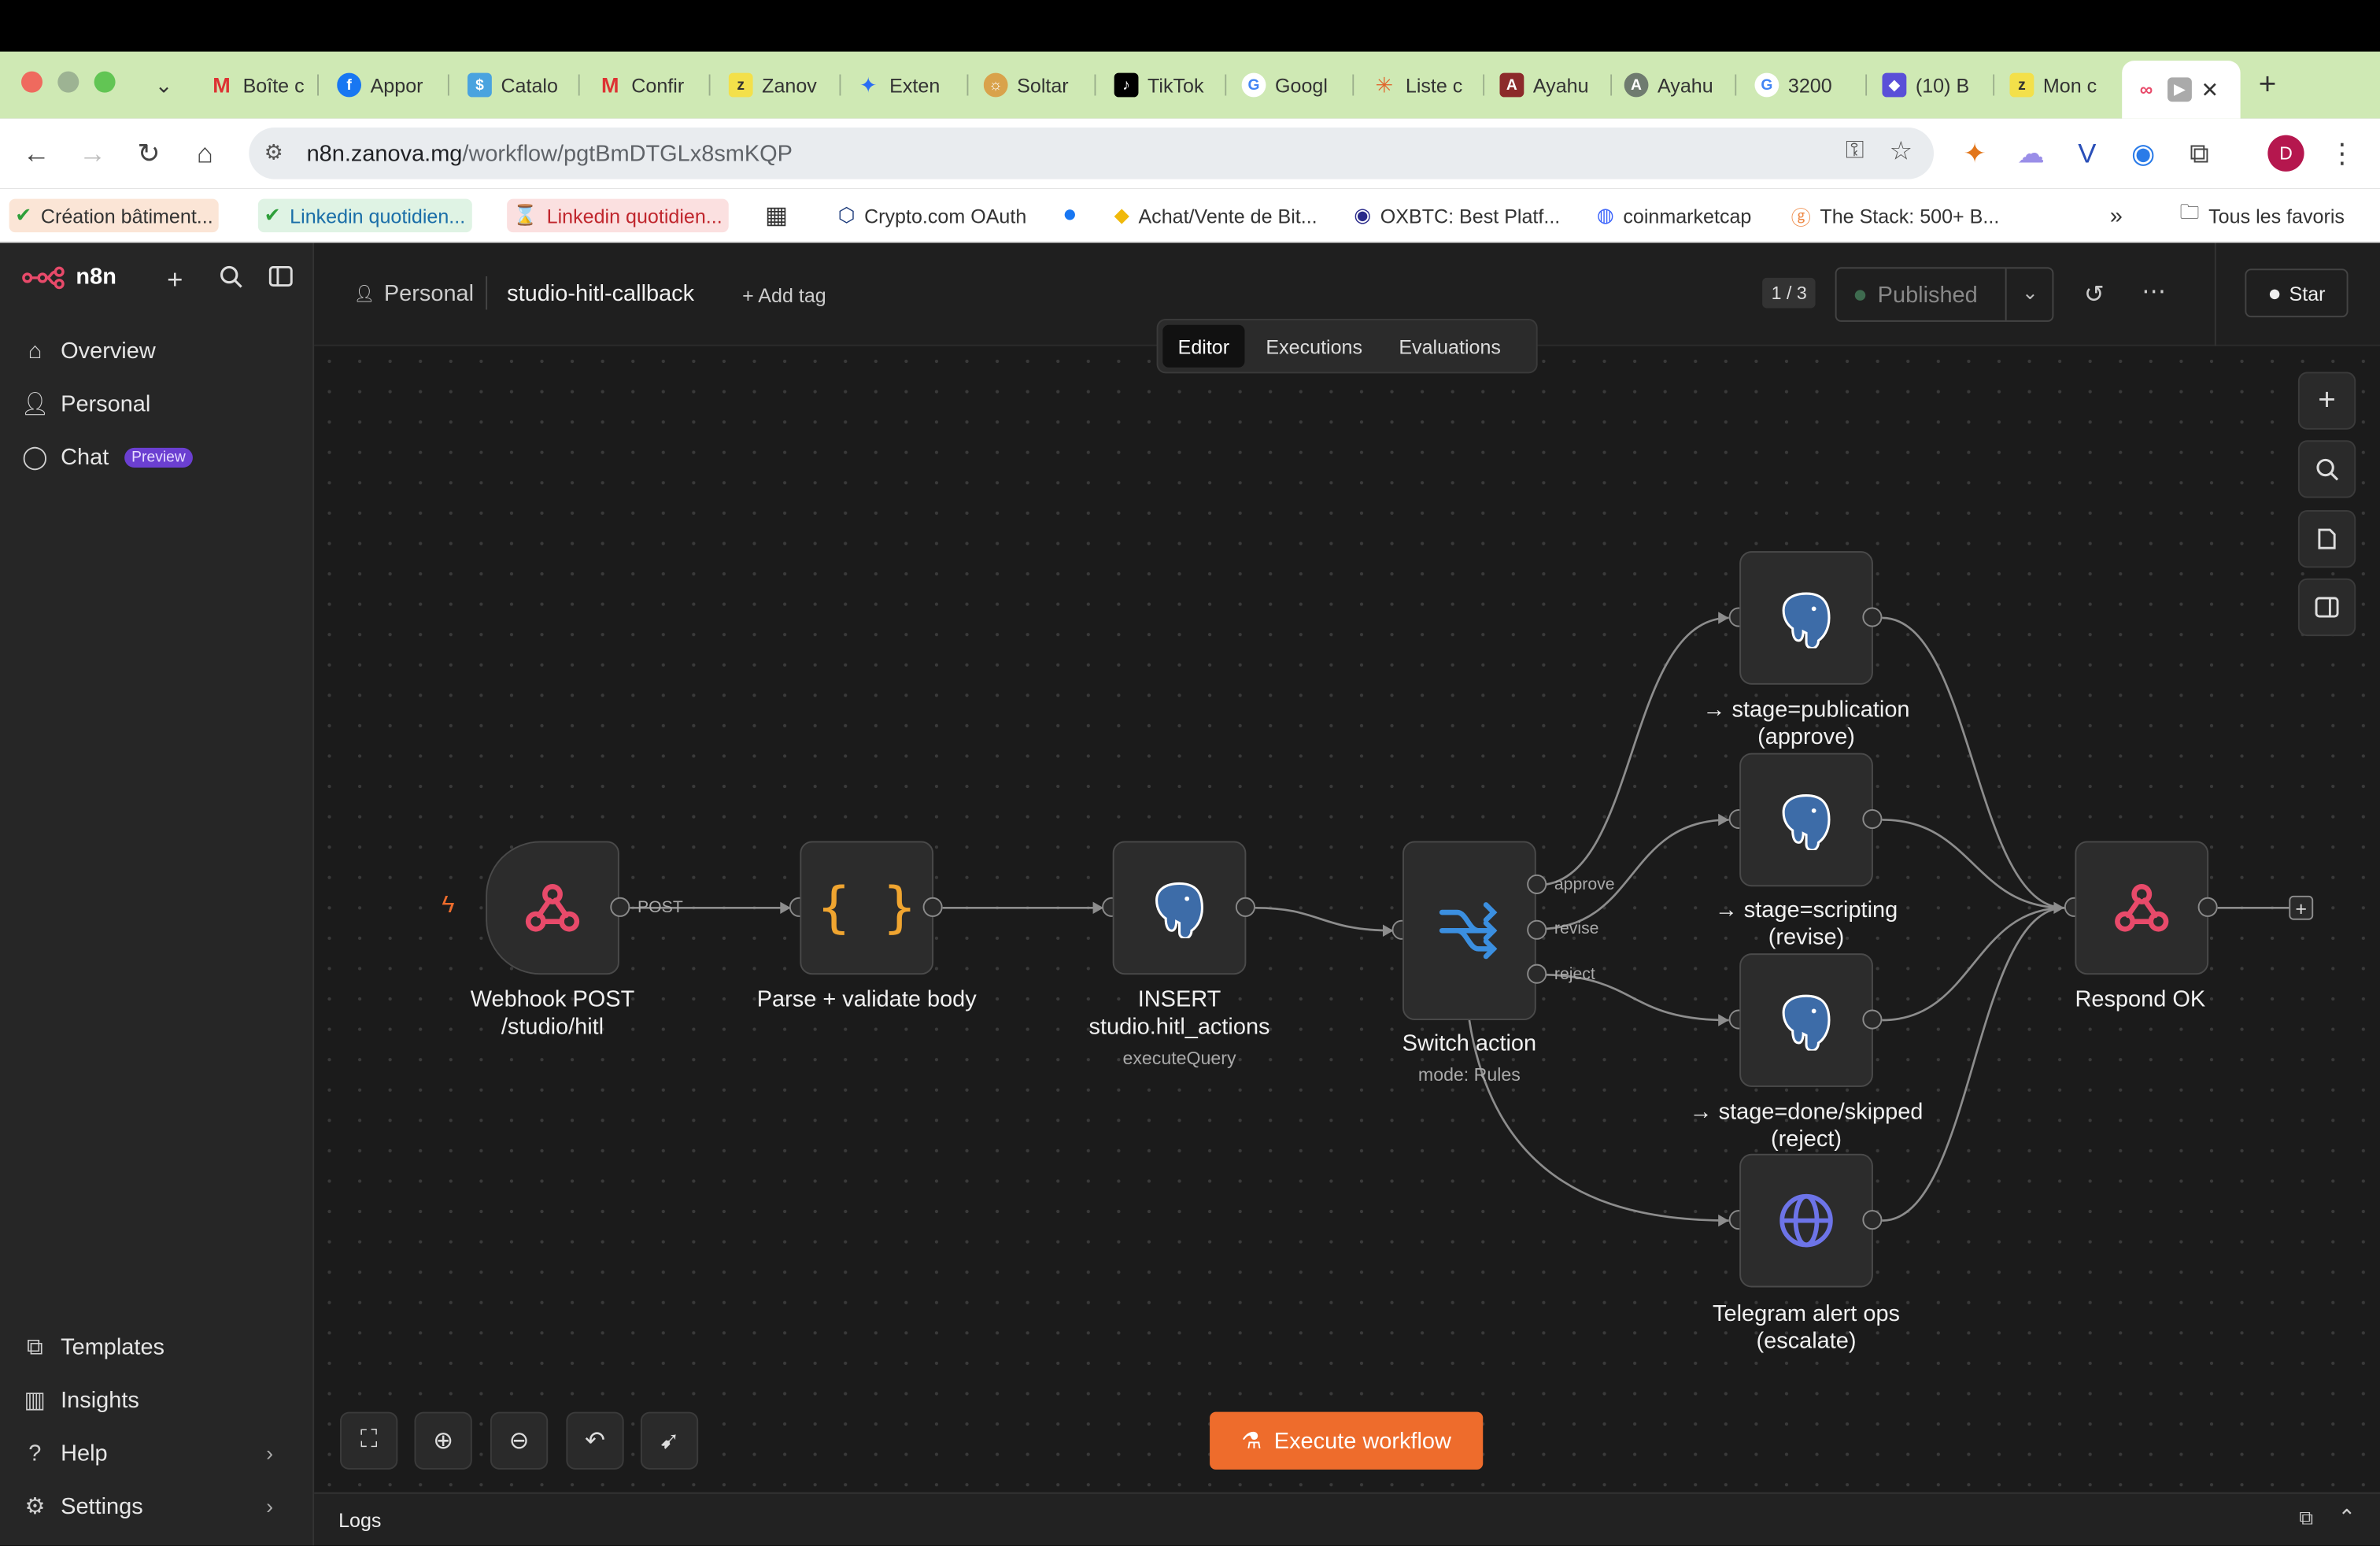 This screenshot has height=1546, width=2380. I want to click on sticky-note-button, so click(2326, 539).